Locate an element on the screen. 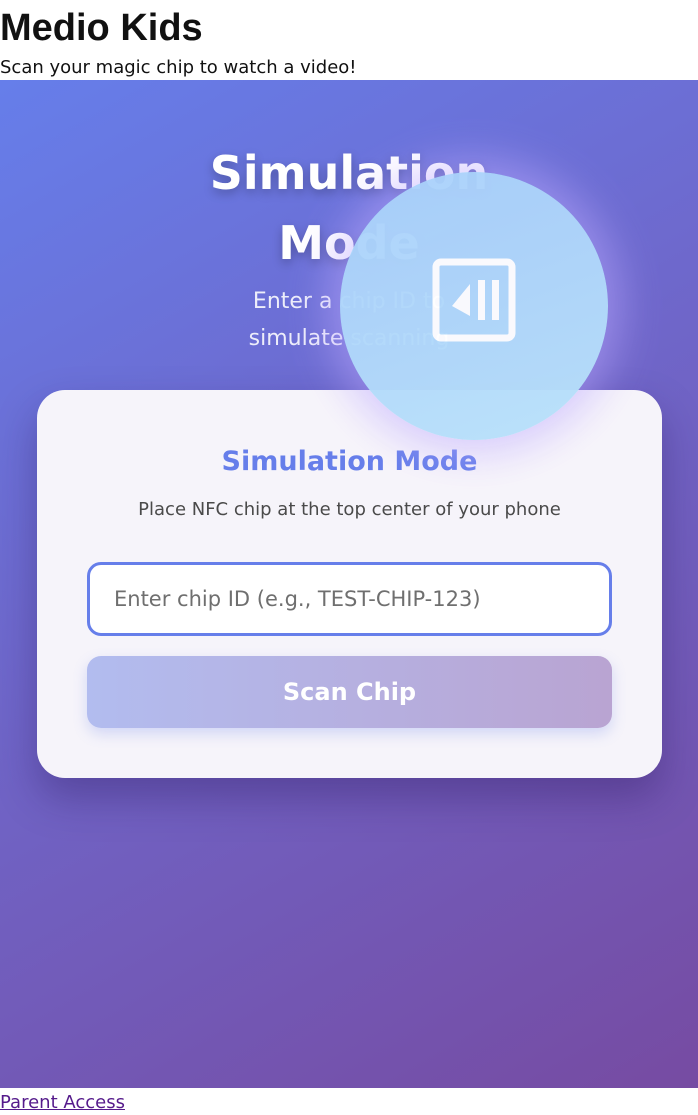 The image size is (698, 1115). app-subtitle: Scan your magic chip to watch a video! is located at coordinates (178, 67).